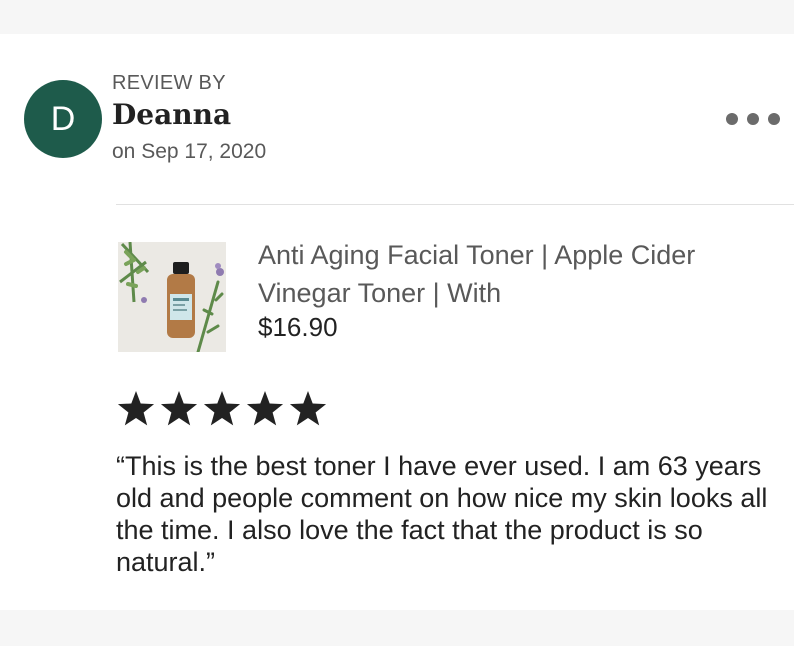  Describe the element at coordinates (189, 151) in the screenshot. I see `review-date: on Sep 17, 2020` at that location.